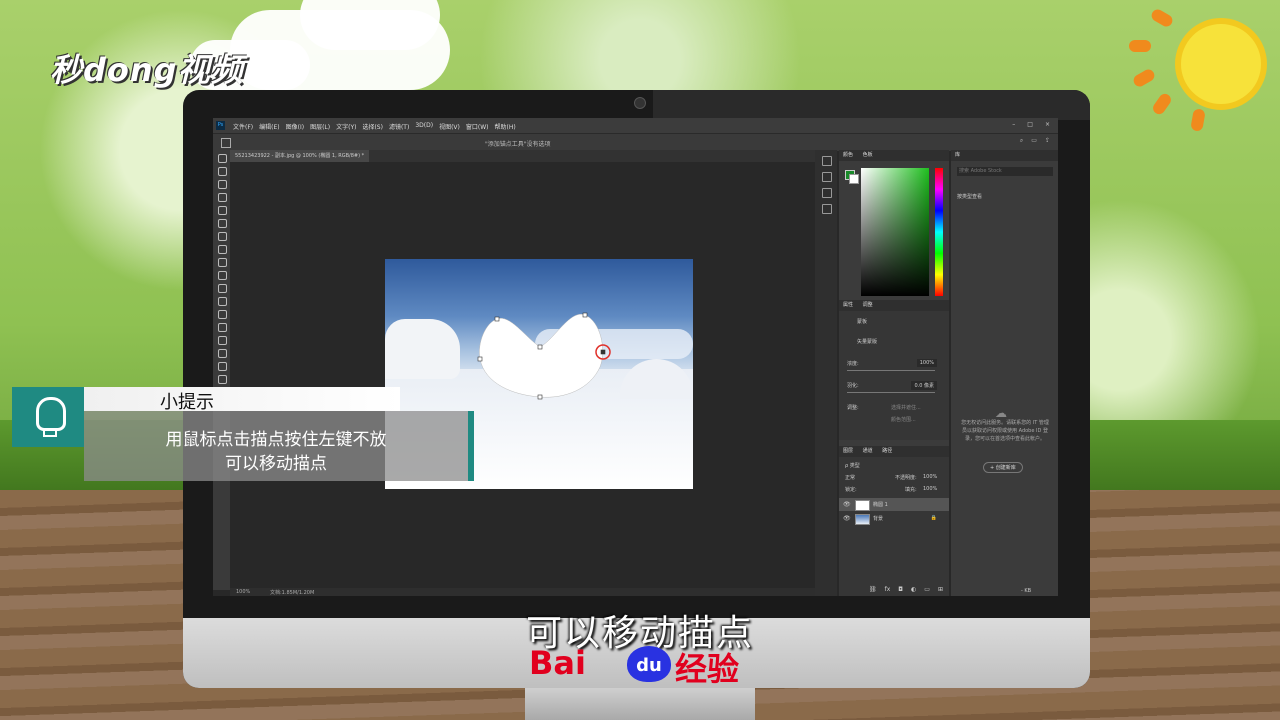 This screenshot has width=1280, height=720. Describe the element at coordinates (222, 314) in the screenshot. I see `blur-tool-icon` at that location.